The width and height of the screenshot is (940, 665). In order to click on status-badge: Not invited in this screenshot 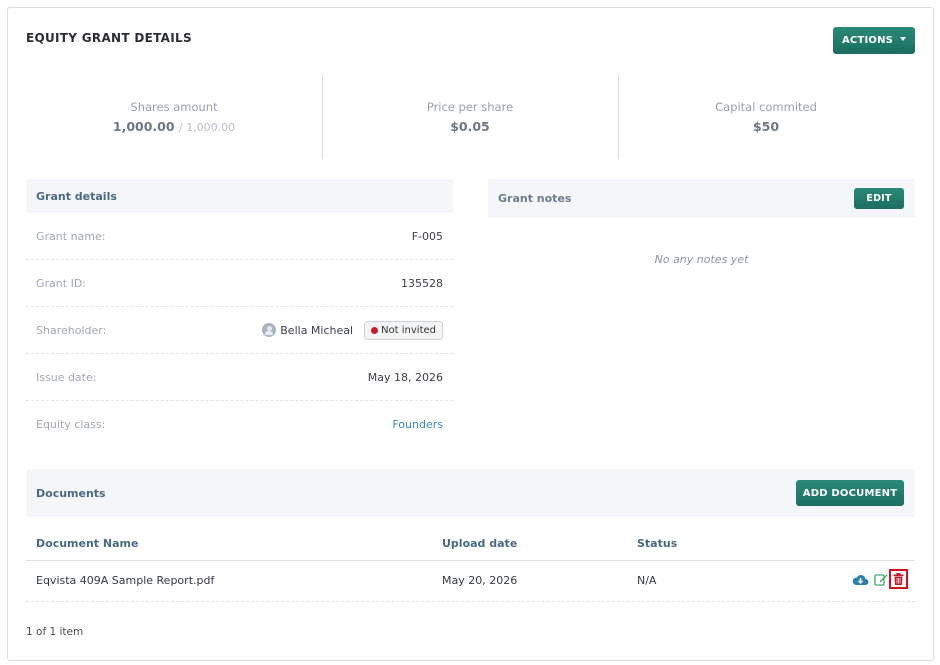, I will do `click(403, 330)`.